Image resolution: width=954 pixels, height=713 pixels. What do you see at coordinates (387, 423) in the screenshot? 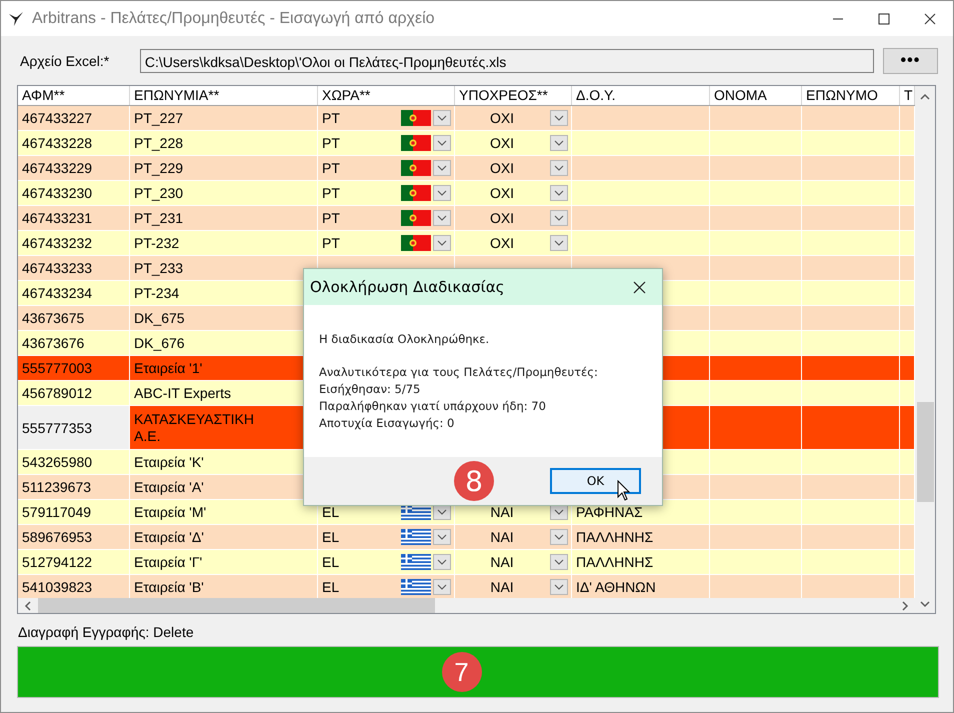
I see `dialog-detail-line: Αποτυχία Εισαγωγής: 0` at bounding box center [387, 423].